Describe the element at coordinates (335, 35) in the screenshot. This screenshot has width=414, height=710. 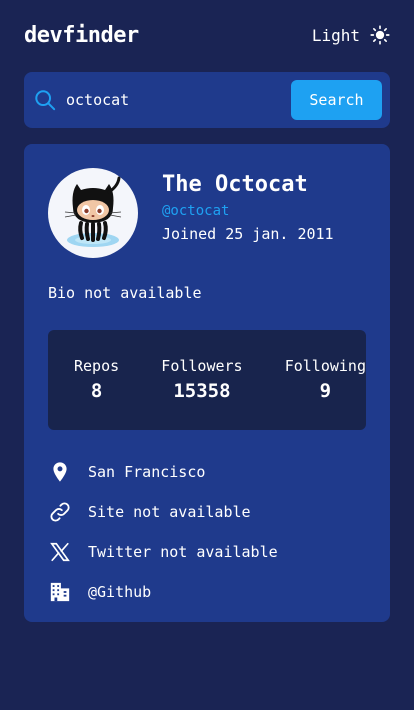
I see `theme-toggle-label: Light` at that location.